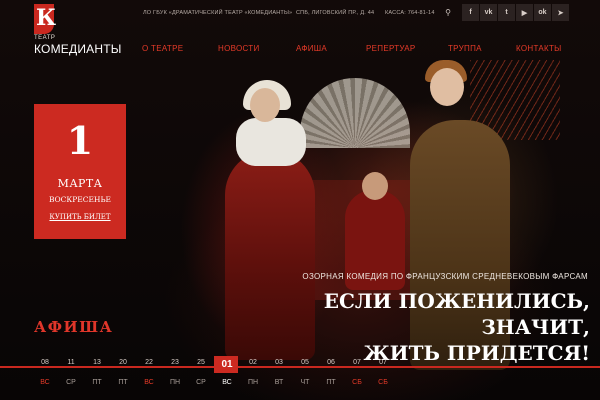 This screenshot has height=400, width=600. What do you see at coordinates (45, 362) in the screenshot?
I see `calendar-day-number: 08` at bounding box center [45, 362].